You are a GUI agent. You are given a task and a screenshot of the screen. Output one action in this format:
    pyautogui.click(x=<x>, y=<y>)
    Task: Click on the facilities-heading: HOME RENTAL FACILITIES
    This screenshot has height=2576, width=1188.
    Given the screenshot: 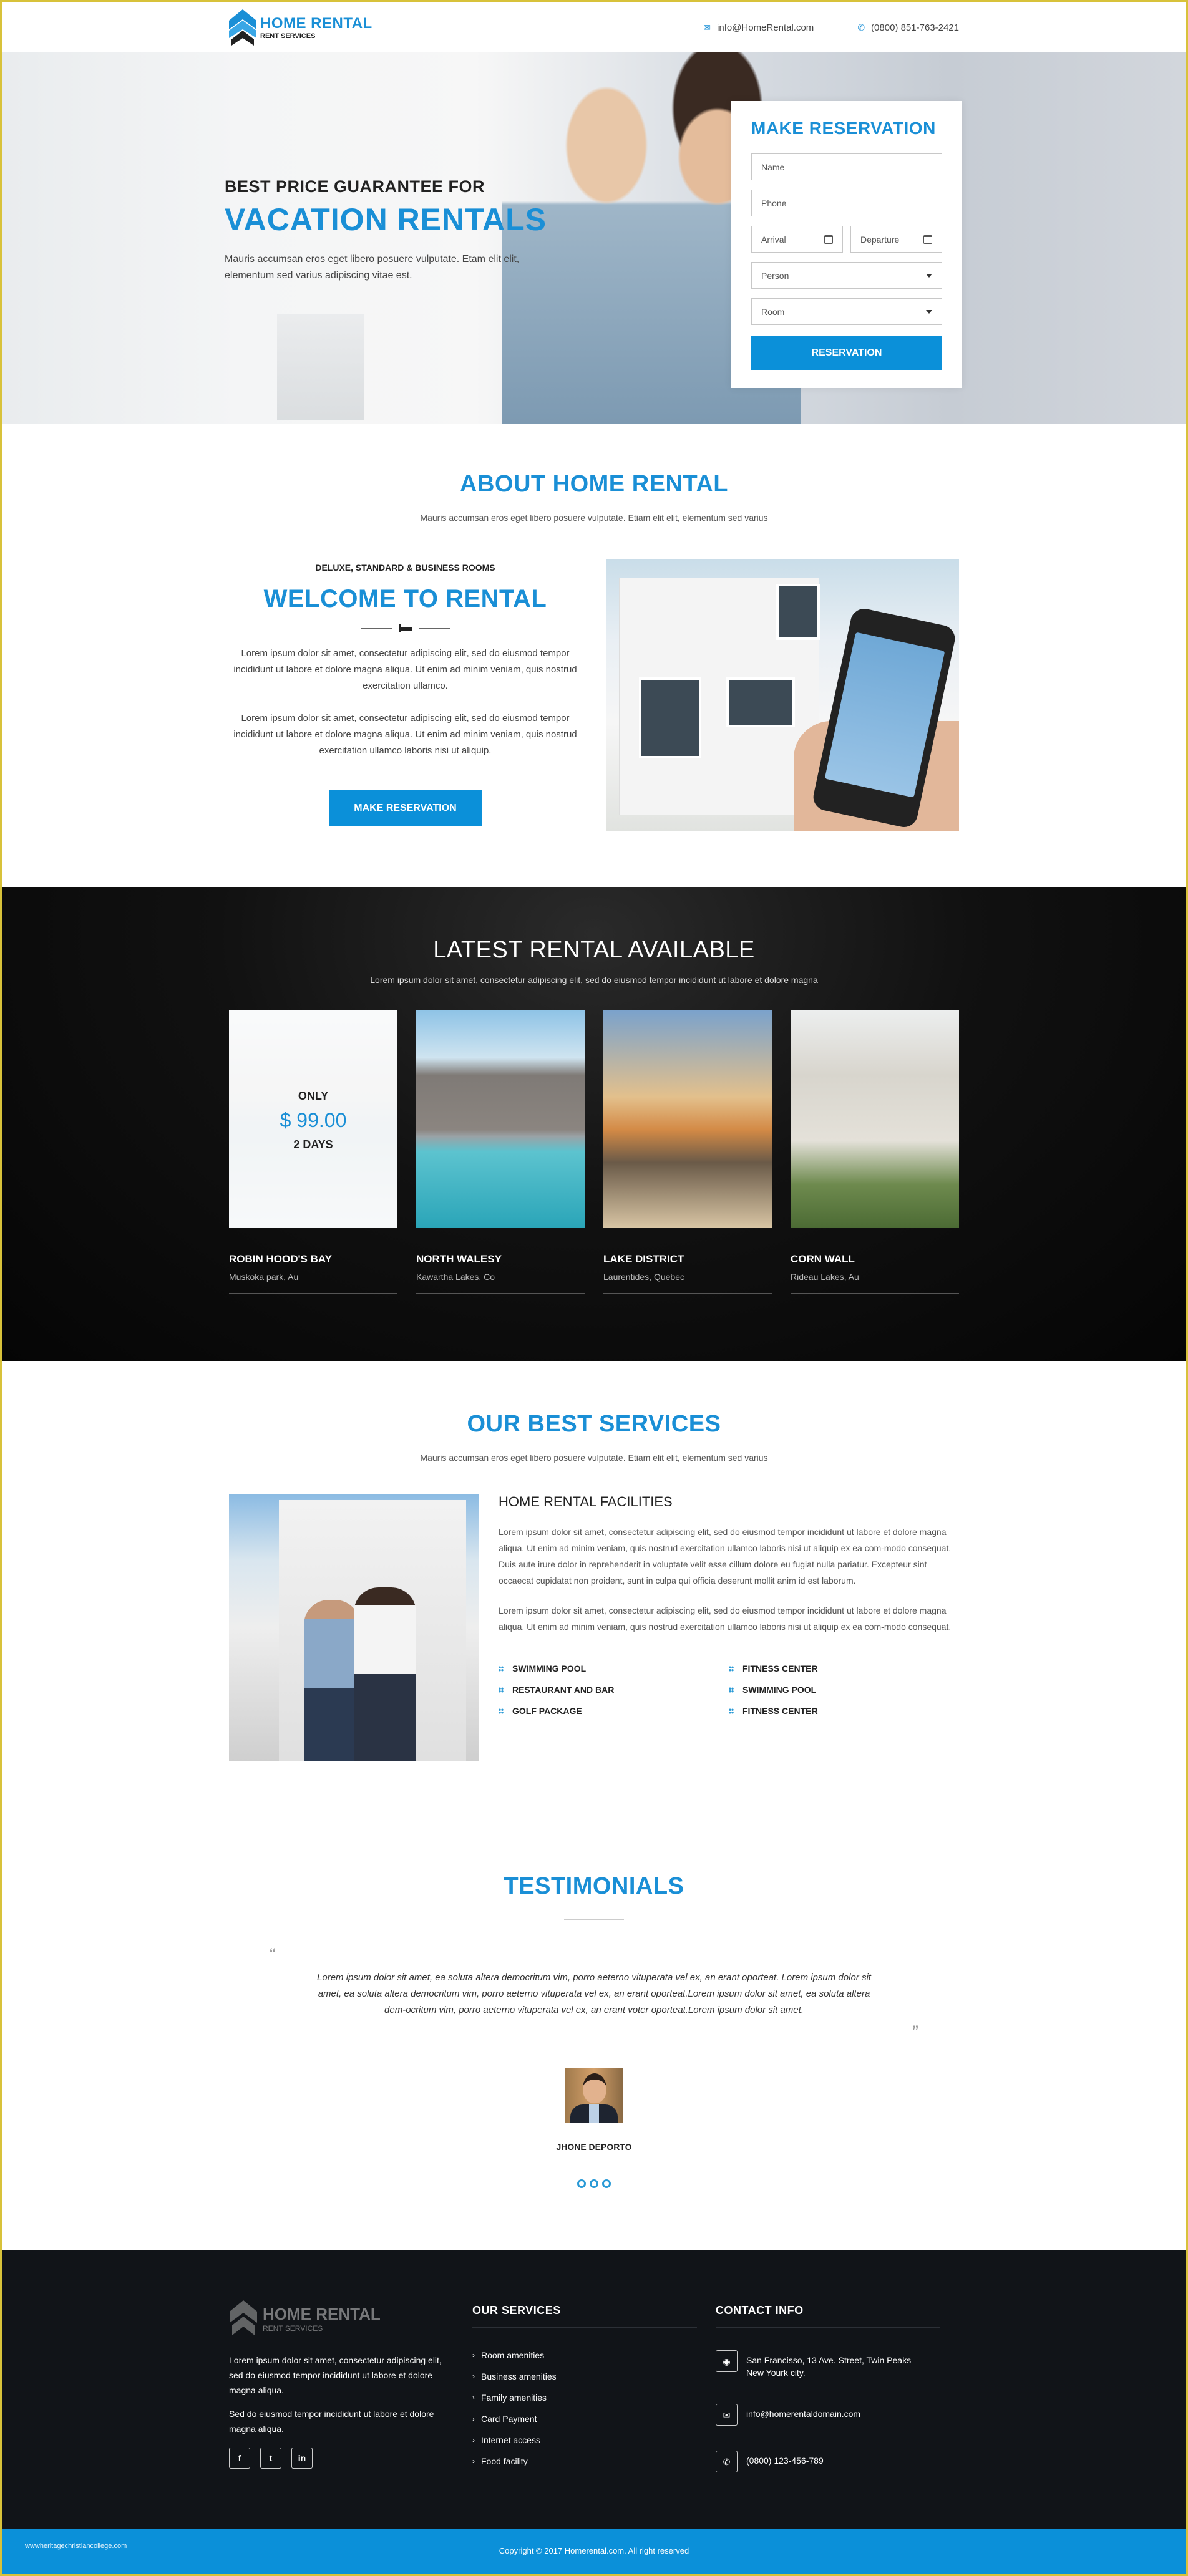 What is the action you would take?
    pyautogui.click(x=586, y=1502)
    